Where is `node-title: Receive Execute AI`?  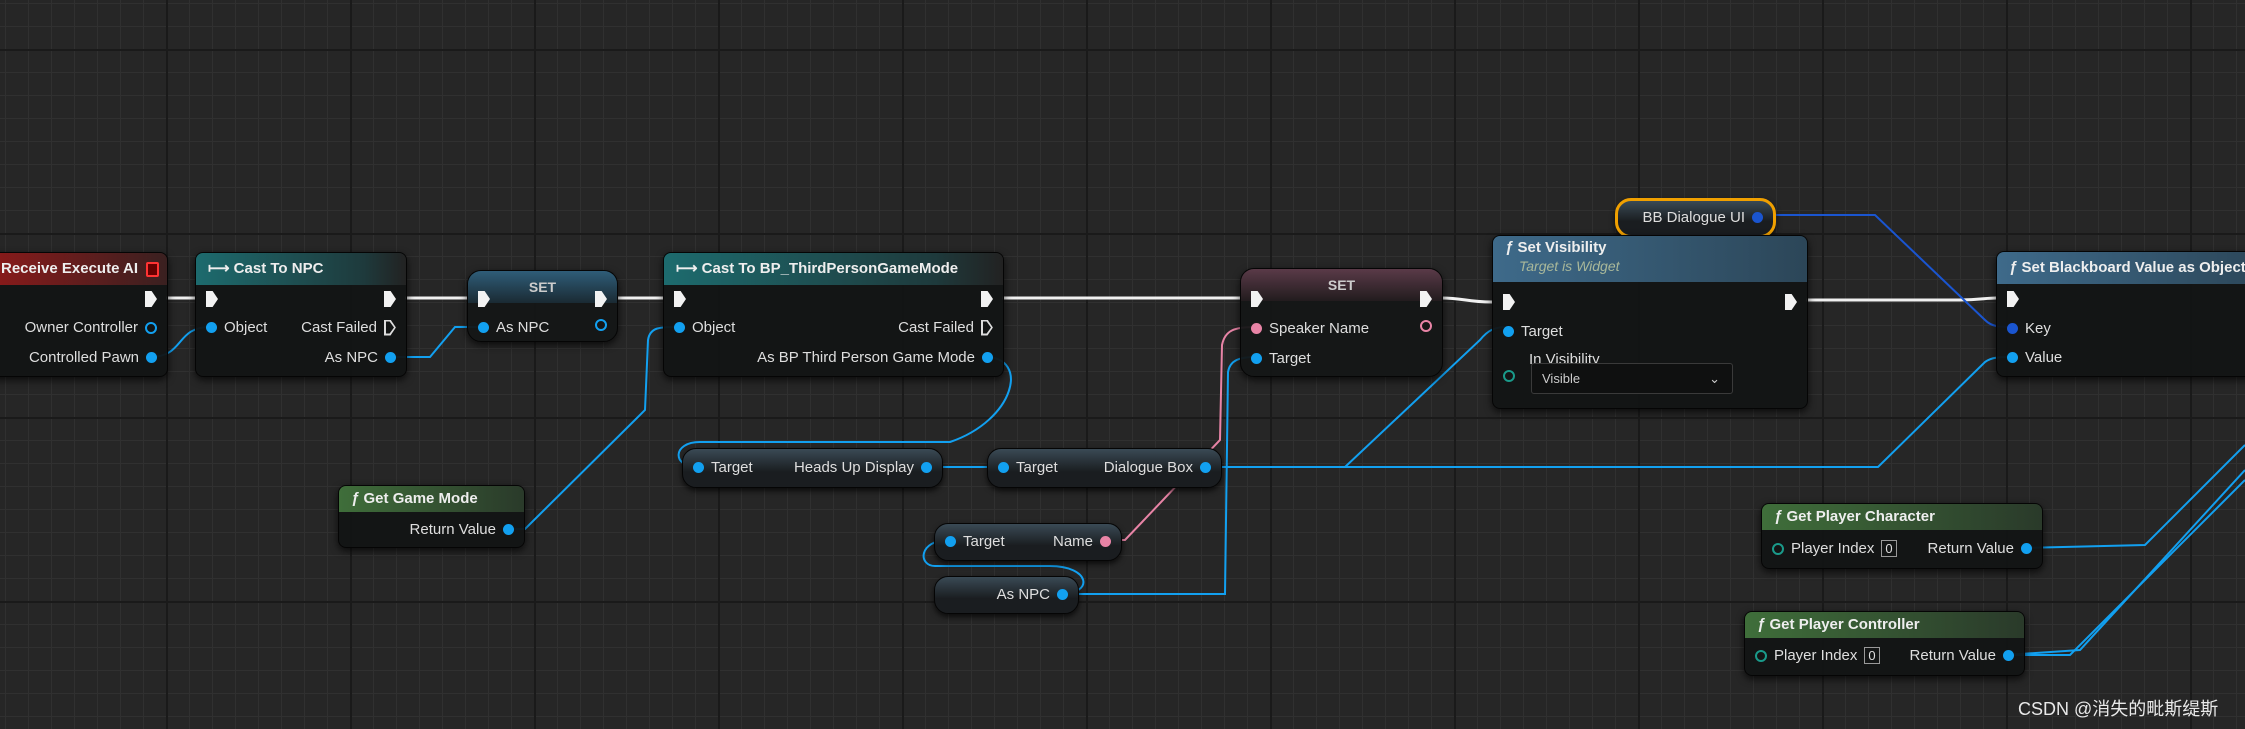
node-title: Receive Execute AI is located at coordinates (70, 268).